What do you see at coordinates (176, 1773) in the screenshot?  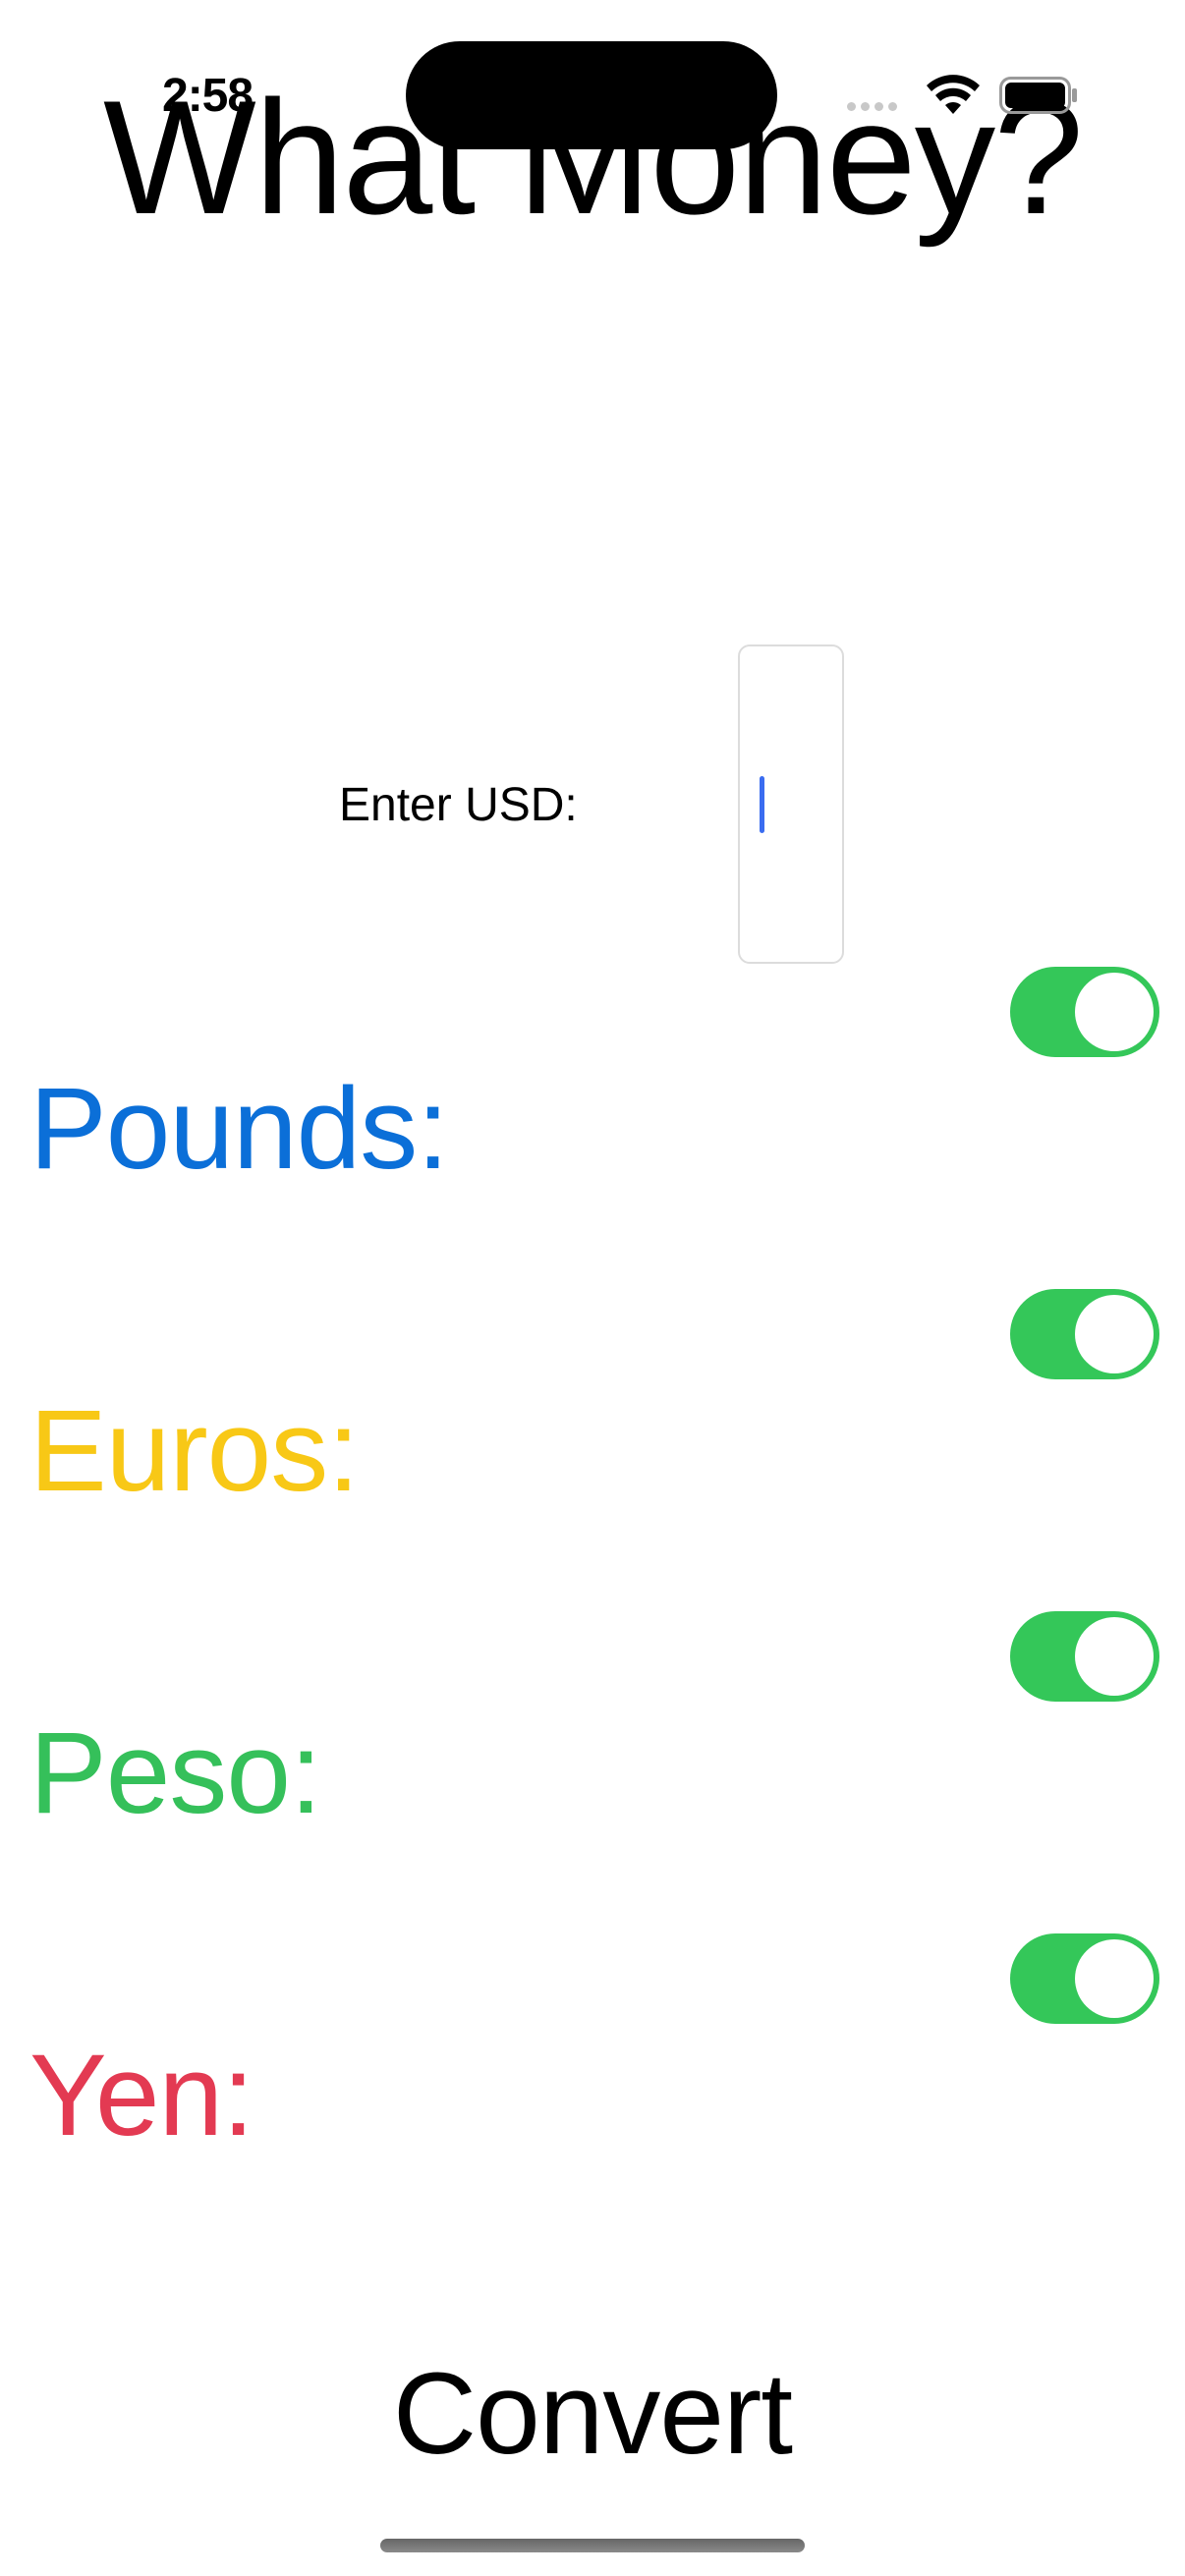 I see `peso-label: Peso:` at bounding box center [176, 1773].